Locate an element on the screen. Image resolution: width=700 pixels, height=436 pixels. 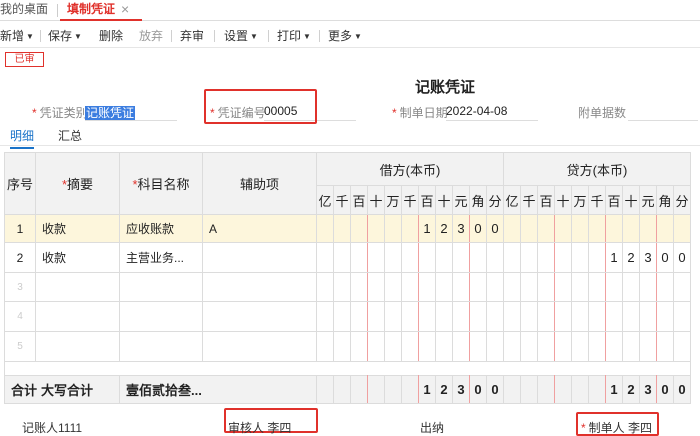
table-row: 1 收款 应收账款 A 1 2 3 0 0 is located at coordinates (347, 228).